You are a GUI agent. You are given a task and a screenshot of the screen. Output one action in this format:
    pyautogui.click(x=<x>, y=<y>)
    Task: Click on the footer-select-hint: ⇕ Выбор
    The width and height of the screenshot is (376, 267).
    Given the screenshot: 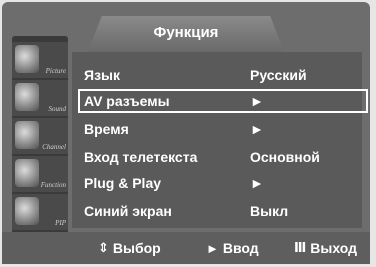 What is the action you would take?
    pyautogui.click(x=129, y=248)
    